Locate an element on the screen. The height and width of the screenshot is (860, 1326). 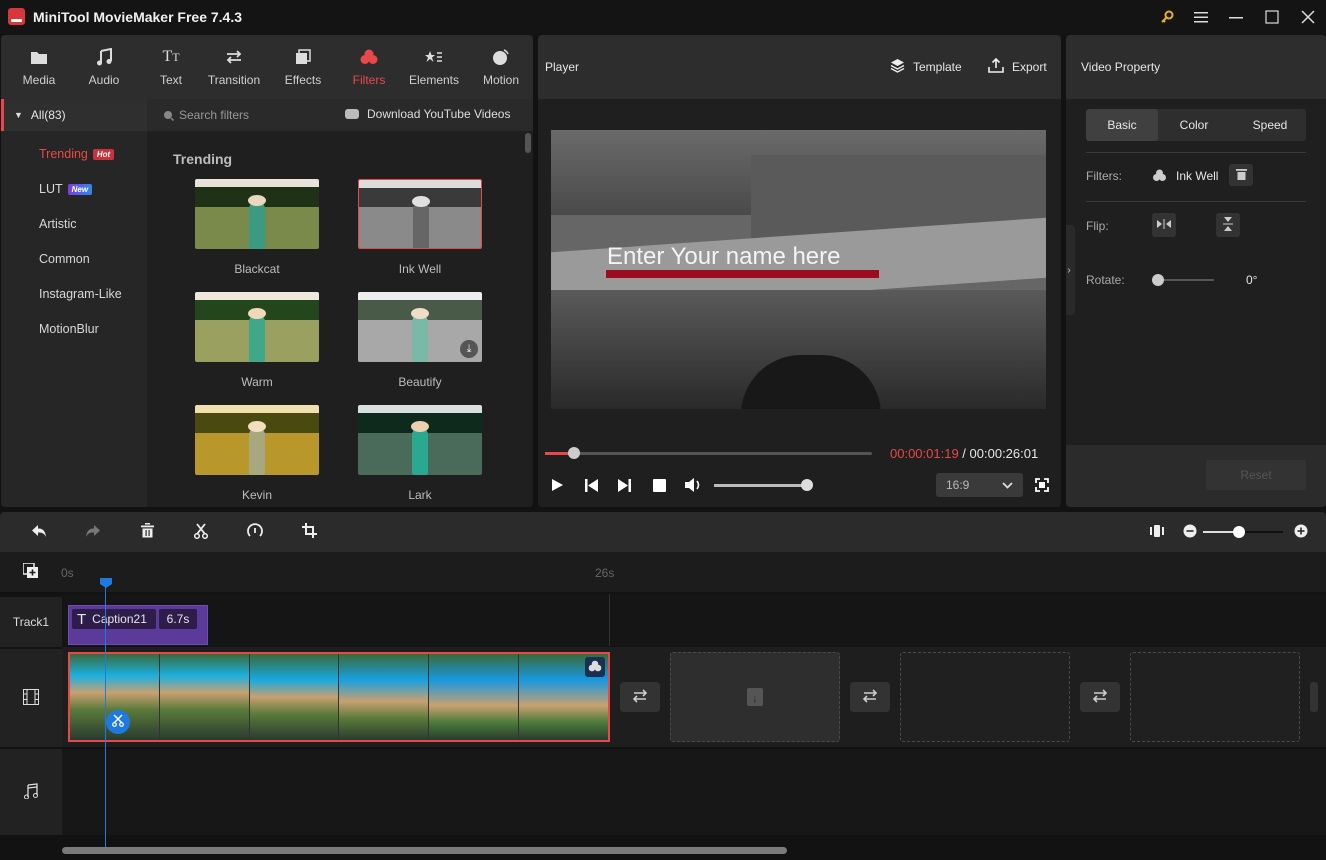
clip-frame is located at coordinates (204, 697).